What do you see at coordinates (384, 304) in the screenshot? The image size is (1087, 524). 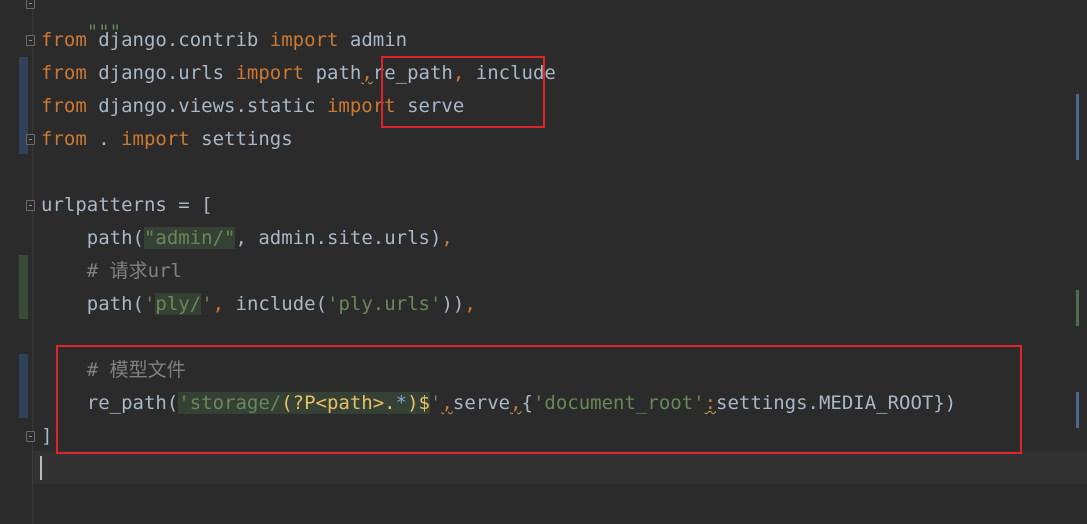 I see `string-literal: 'ply.urls'` at bounding box center [384, 304].